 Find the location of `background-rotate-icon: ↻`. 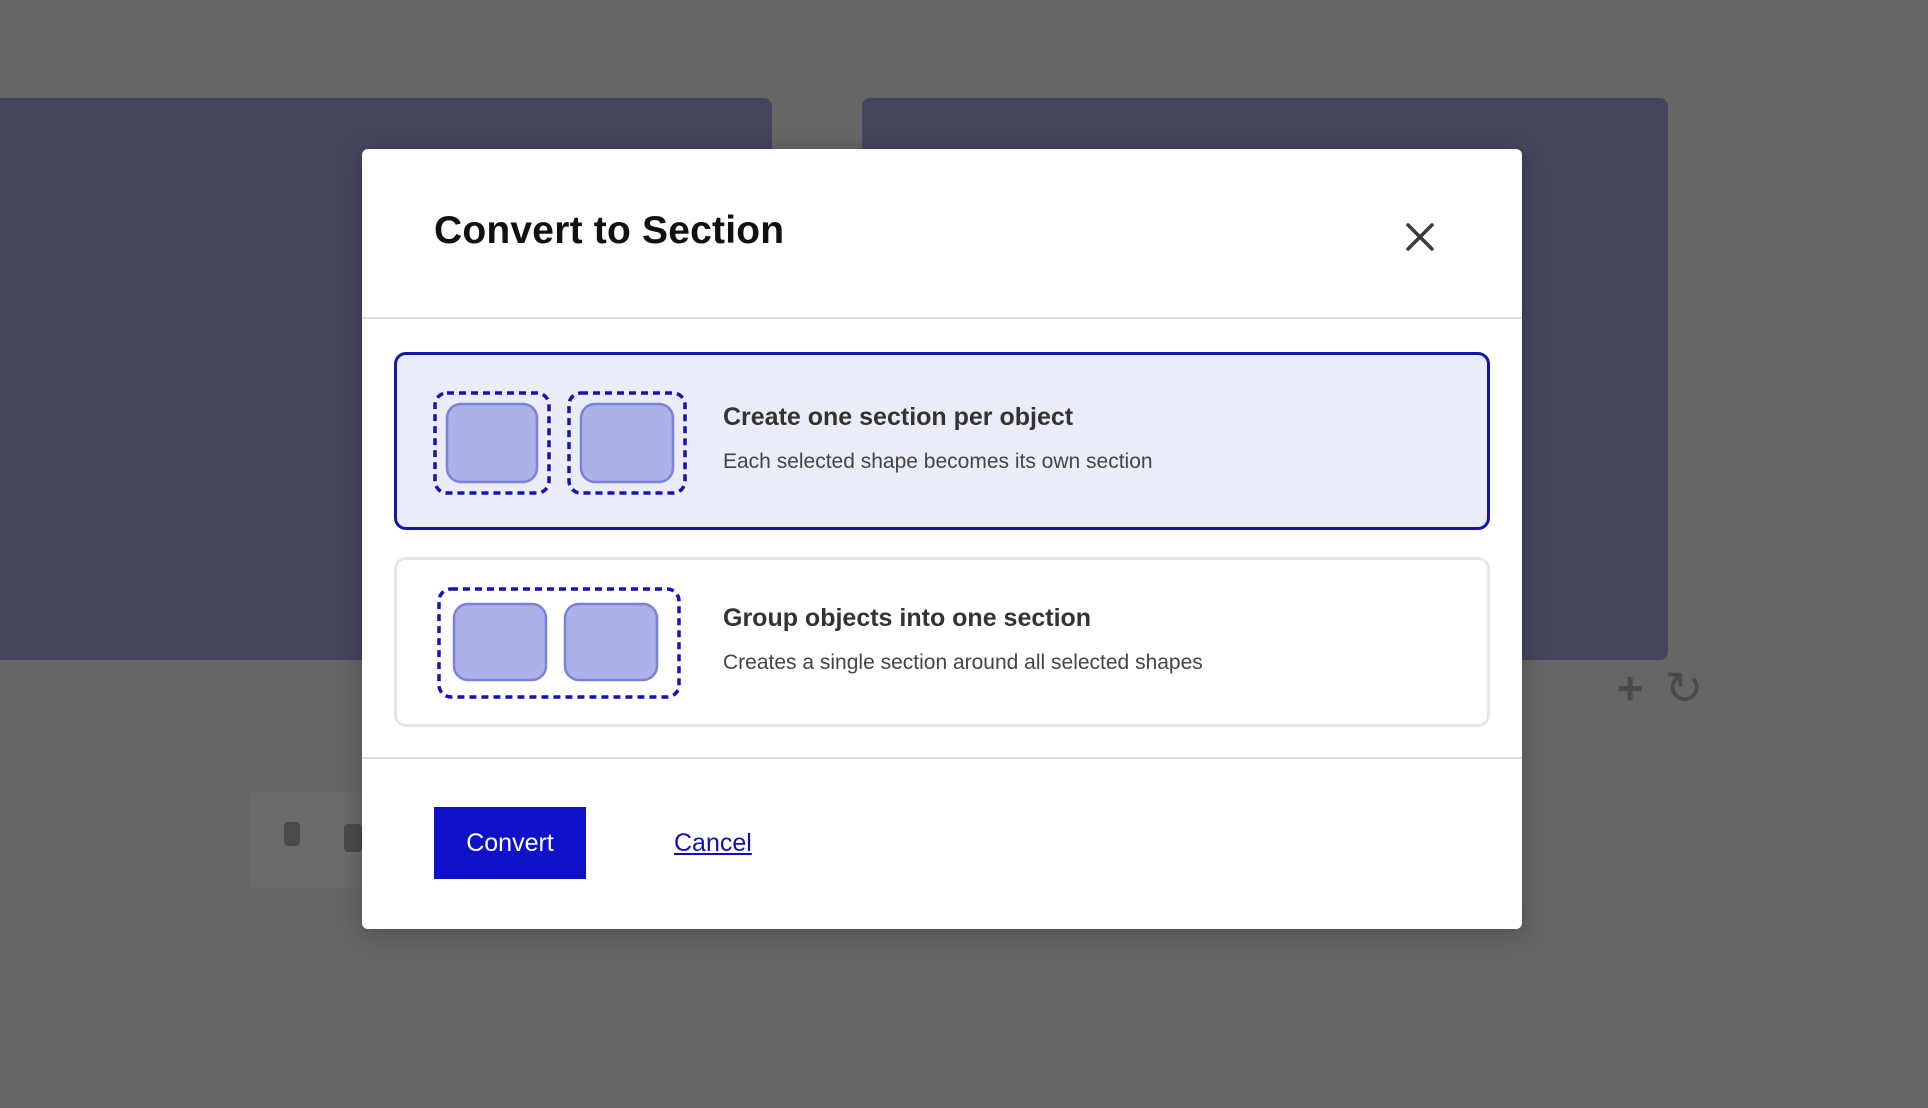

background-rotate-icon: ↻ is located at coordinates (1684, 688).